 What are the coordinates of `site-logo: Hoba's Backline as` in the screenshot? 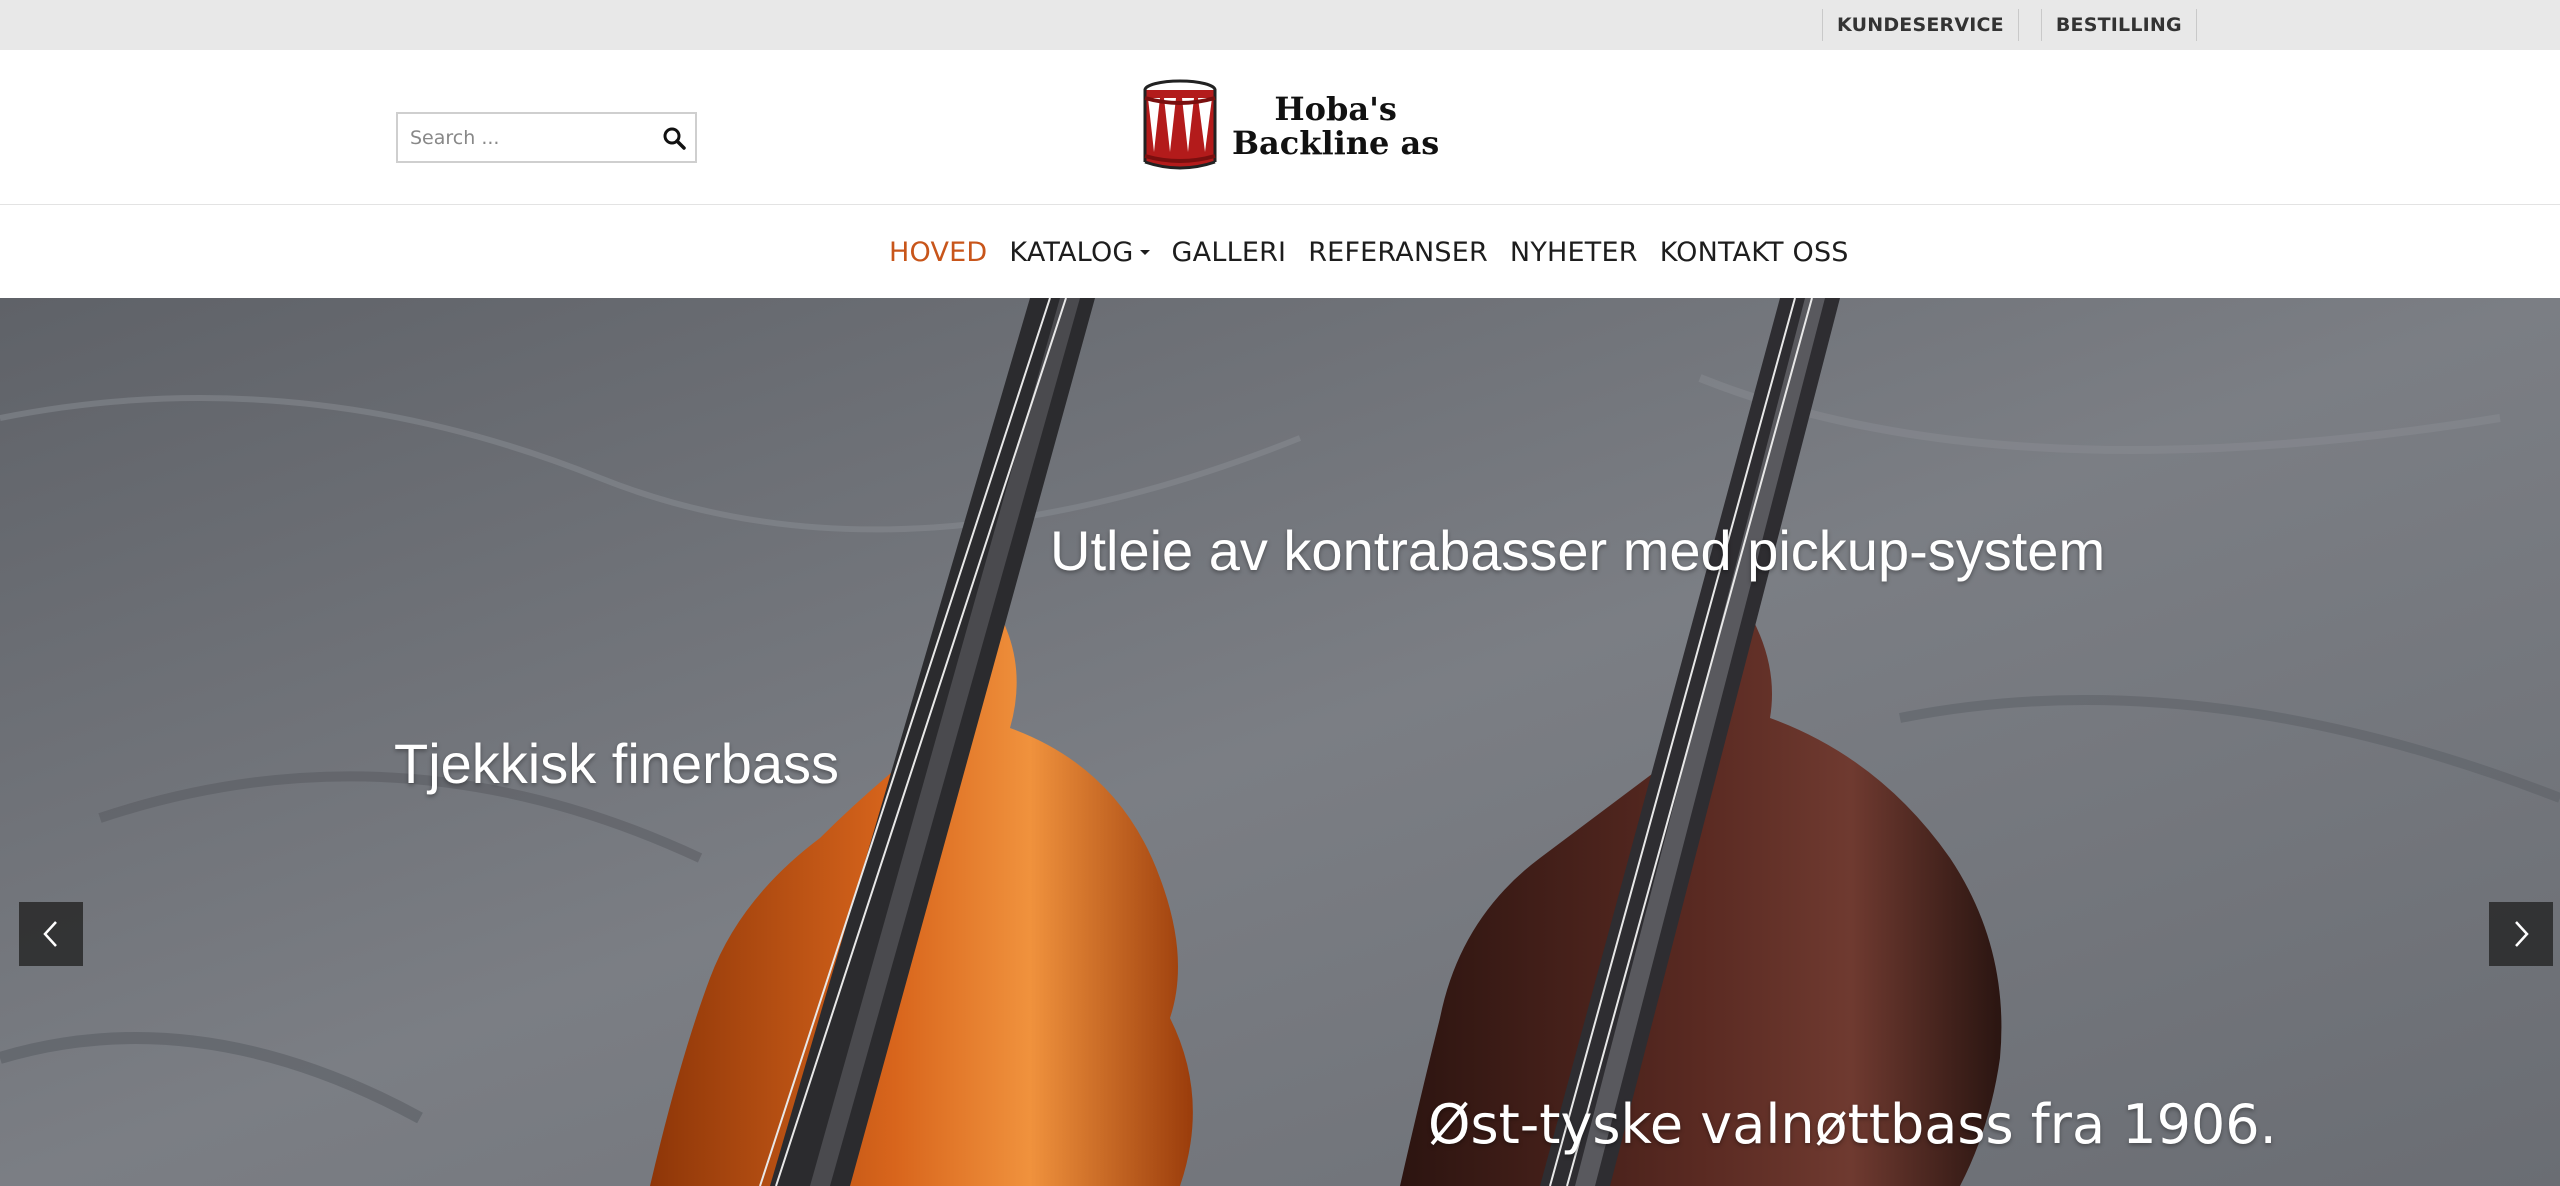 It's located at (1290, 126).